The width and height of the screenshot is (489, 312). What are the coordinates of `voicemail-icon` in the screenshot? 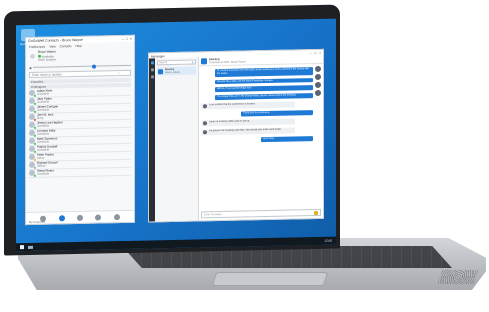 It's located at (116, 216).